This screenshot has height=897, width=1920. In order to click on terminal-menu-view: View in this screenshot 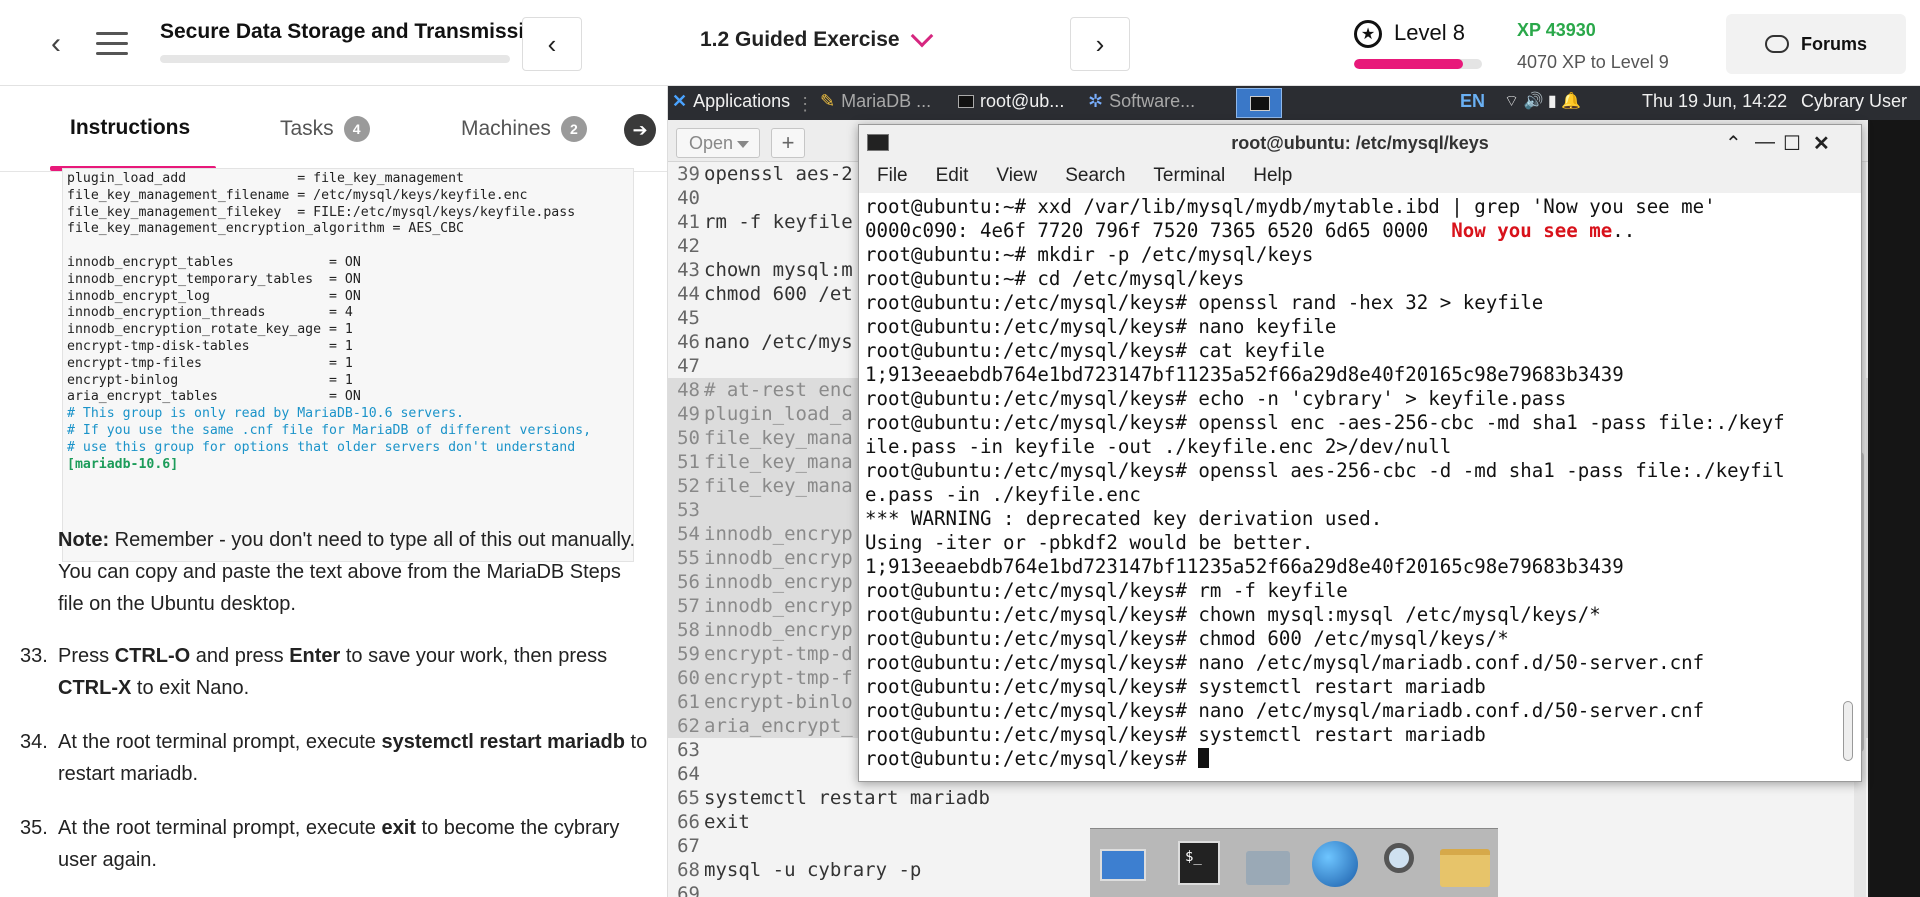, I will do `click(1016, 179)`.